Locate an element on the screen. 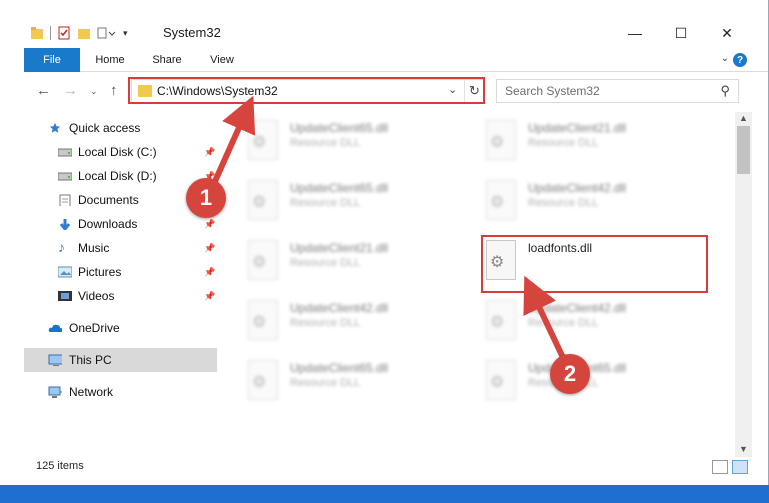  step-badge-2: 2 is located at coordinates (570, 374).